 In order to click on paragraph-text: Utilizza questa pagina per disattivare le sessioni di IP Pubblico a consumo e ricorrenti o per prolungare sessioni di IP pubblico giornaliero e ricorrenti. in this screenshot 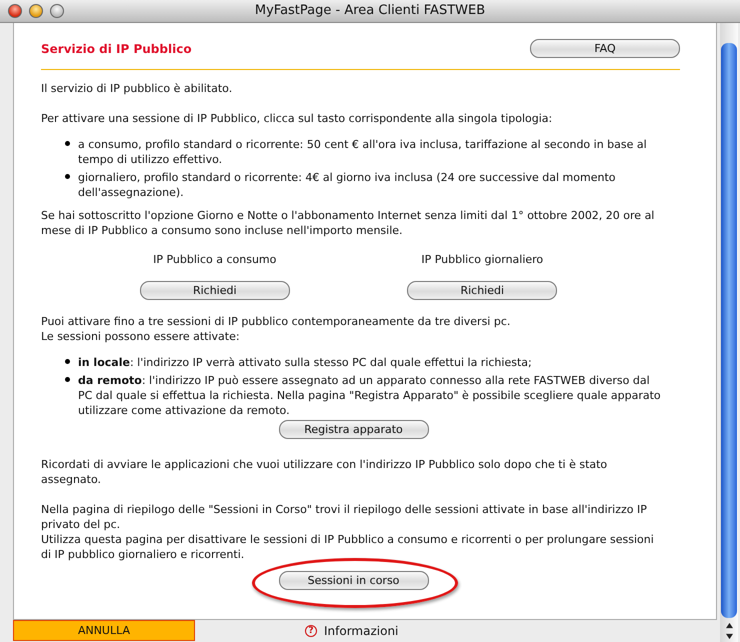, I will do `click(348, 547)`.